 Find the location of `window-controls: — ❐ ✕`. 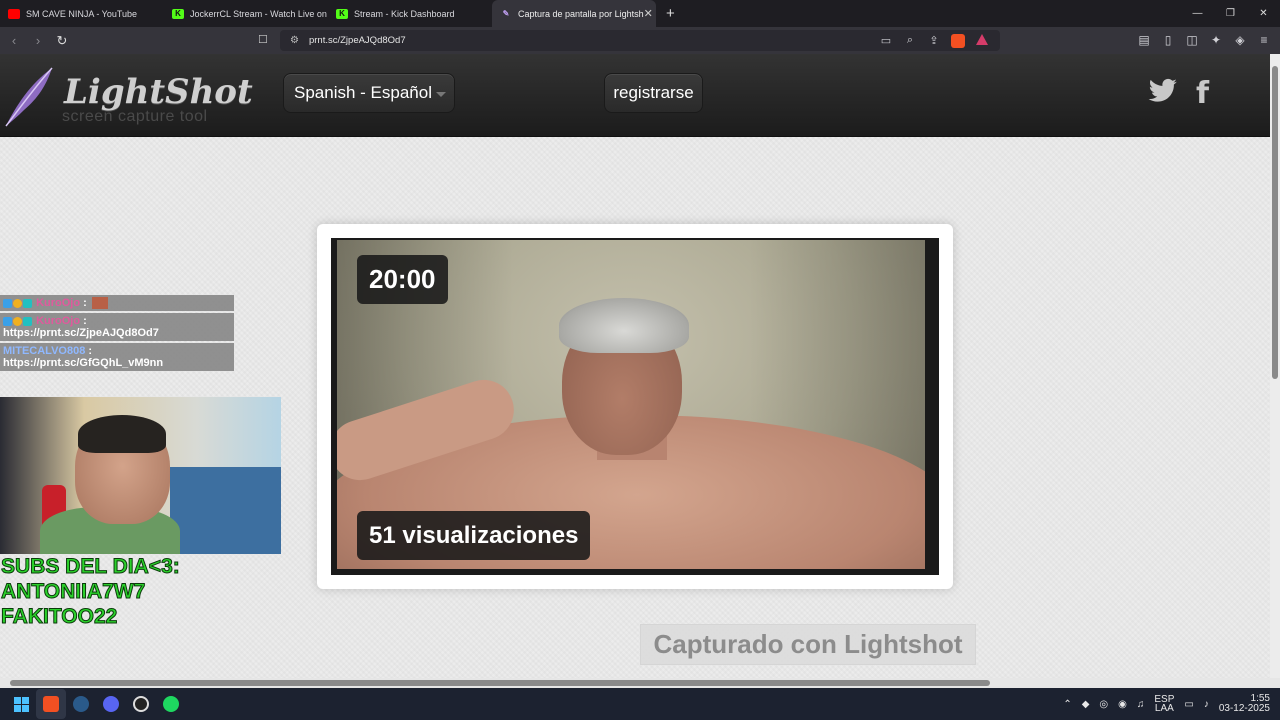

window-controls: — ❐ ✕ is located at coordinates (1230, 13).